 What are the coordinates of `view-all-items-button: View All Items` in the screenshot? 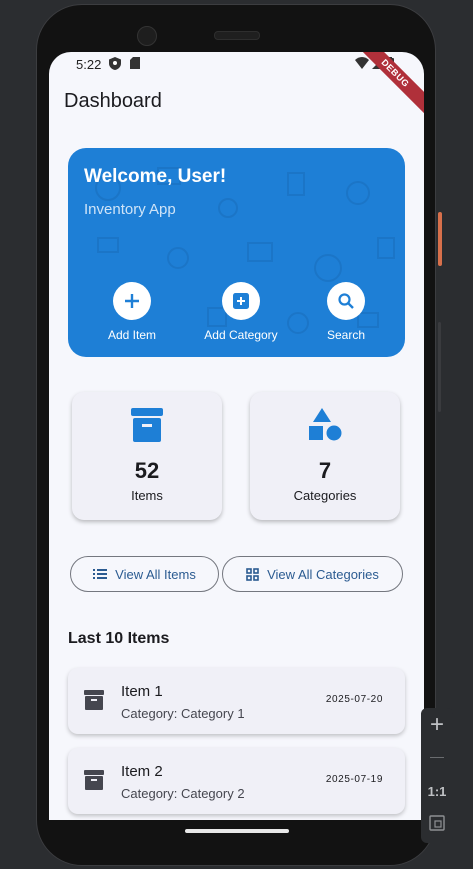 It's located at (144, 574).